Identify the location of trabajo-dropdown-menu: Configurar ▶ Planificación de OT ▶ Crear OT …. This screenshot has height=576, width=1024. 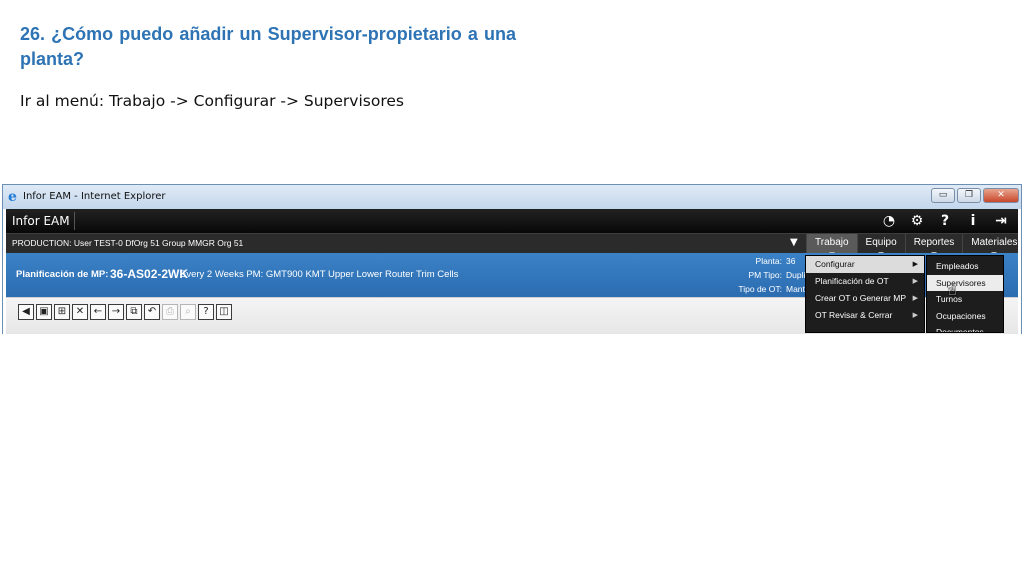
(865, 294).